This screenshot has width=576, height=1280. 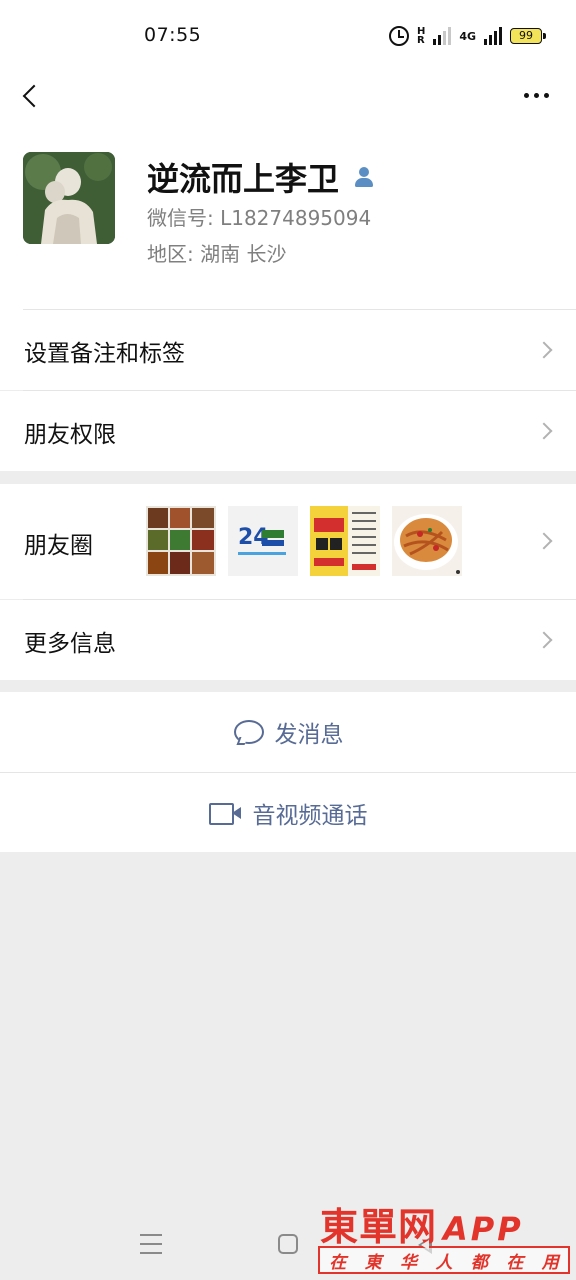 What do you see at coordinates (70, 644) in the screenshot?
I see `row-label: 更多信息` at bounding box center [70, 644].